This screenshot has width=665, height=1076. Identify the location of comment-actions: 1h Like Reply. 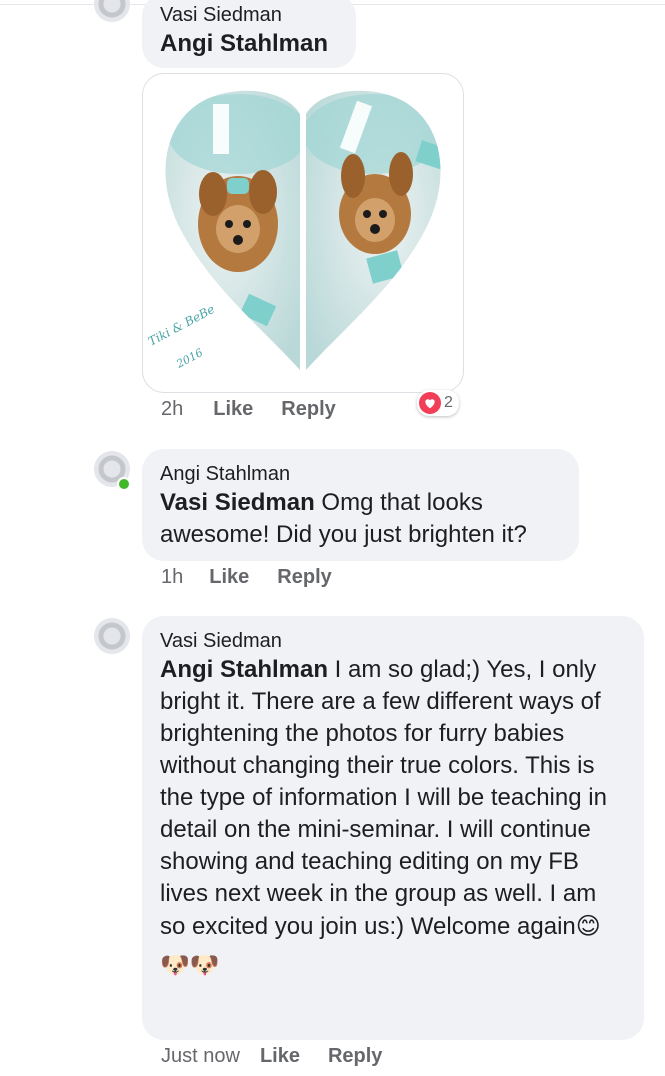
(260, 577).